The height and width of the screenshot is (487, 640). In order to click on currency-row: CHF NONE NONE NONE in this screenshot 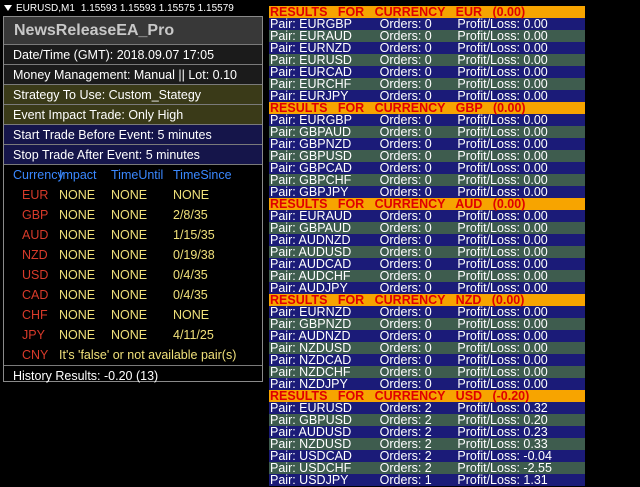, I will do `click(133, 315)`.